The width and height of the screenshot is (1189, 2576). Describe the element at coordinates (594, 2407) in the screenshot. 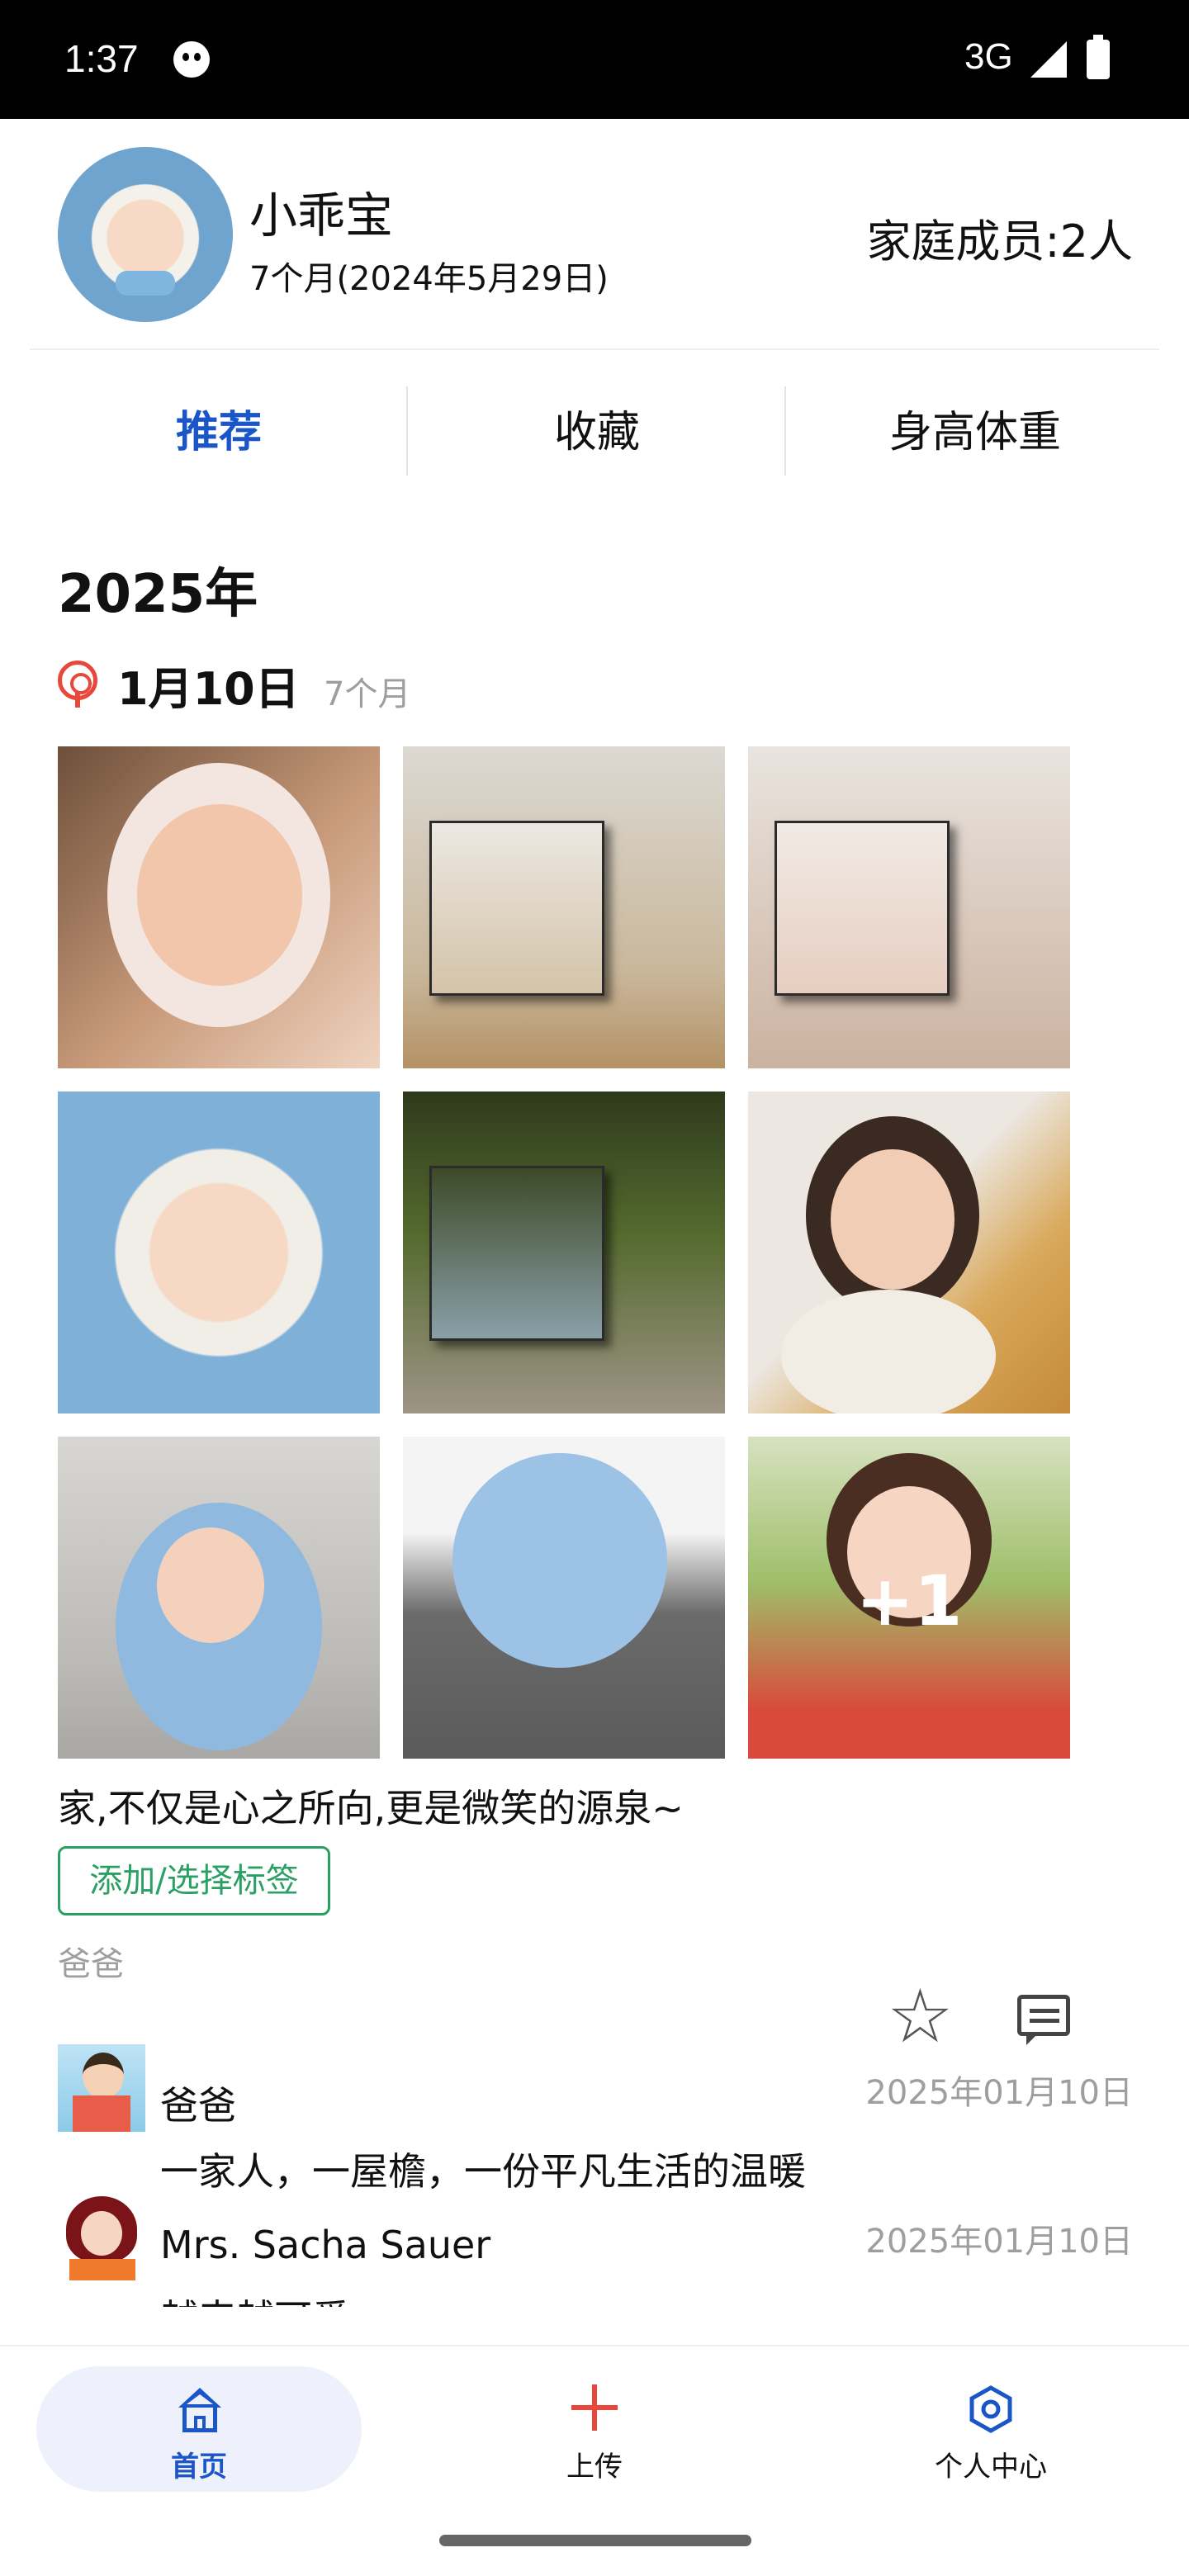

I see `plus-icon` at that location.